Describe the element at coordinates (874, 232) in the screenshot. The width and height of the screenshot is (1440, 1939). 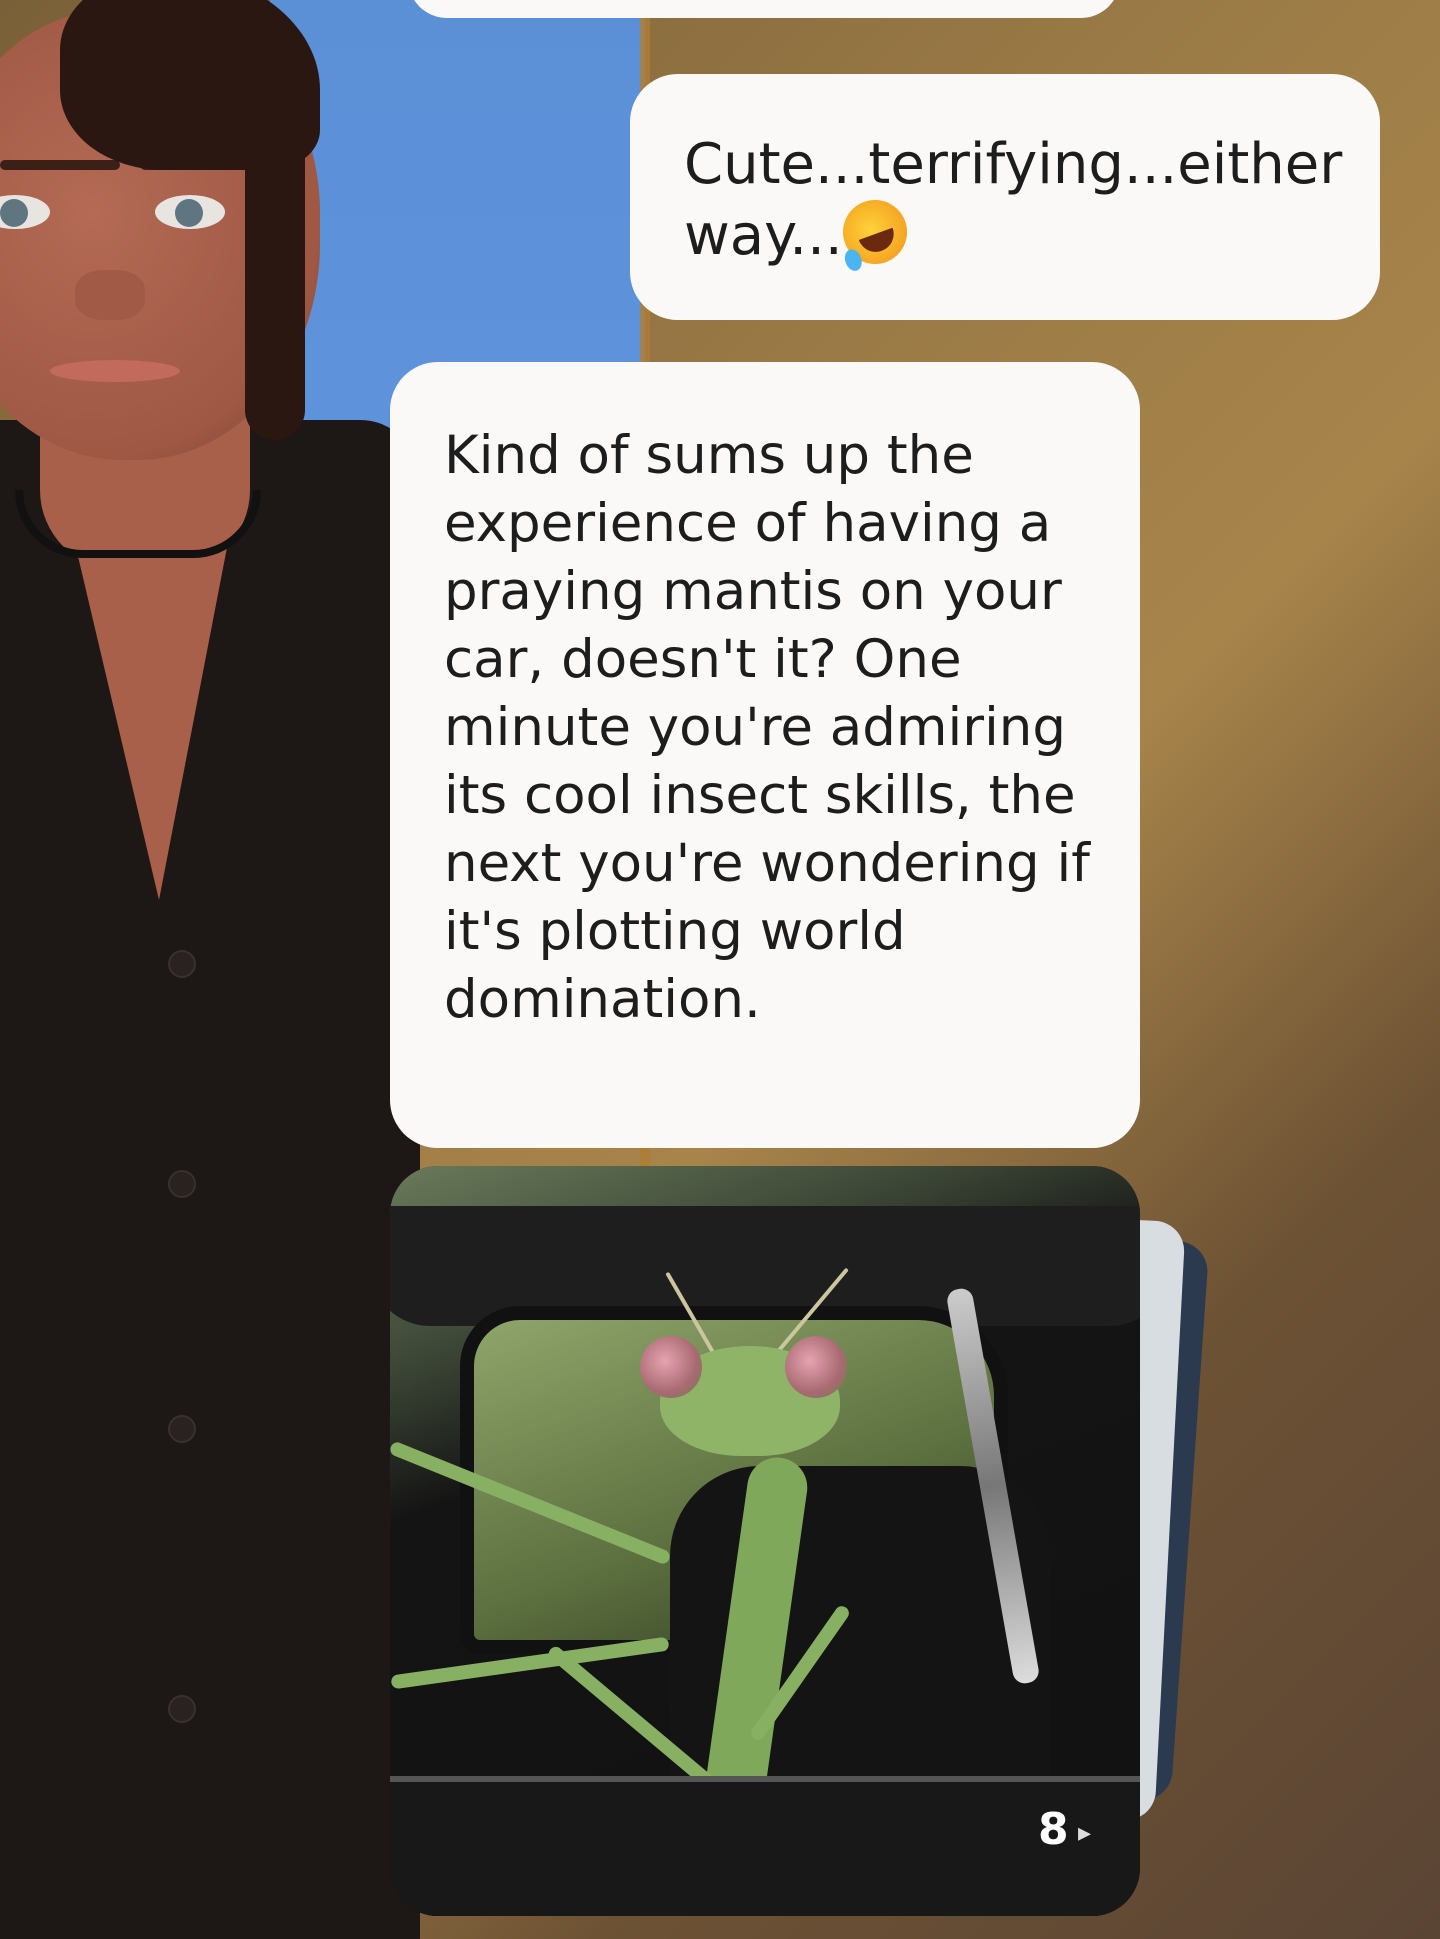
I see `rolling-on-floor-laughing-icon` at that location.